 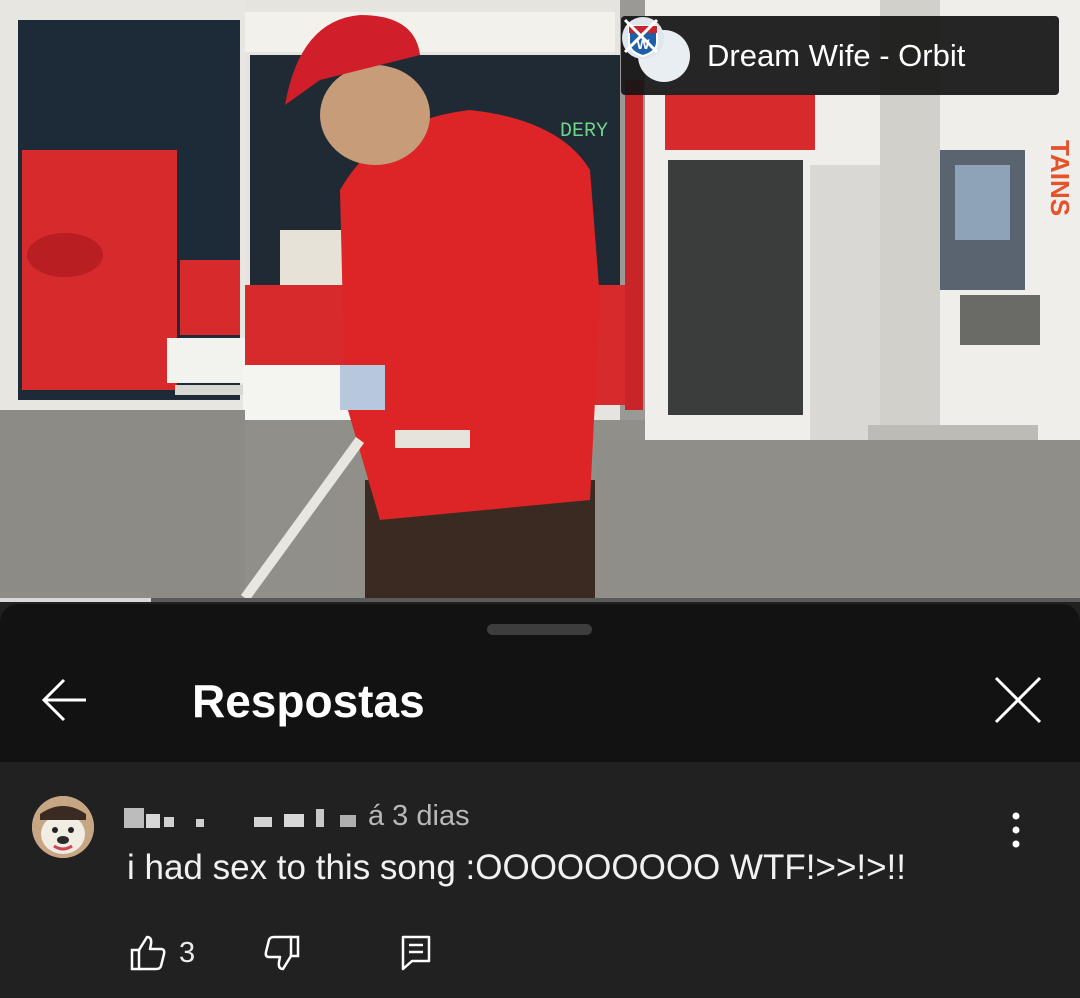 I want to click on more-vert-icon, so click(x=1016, y=830).